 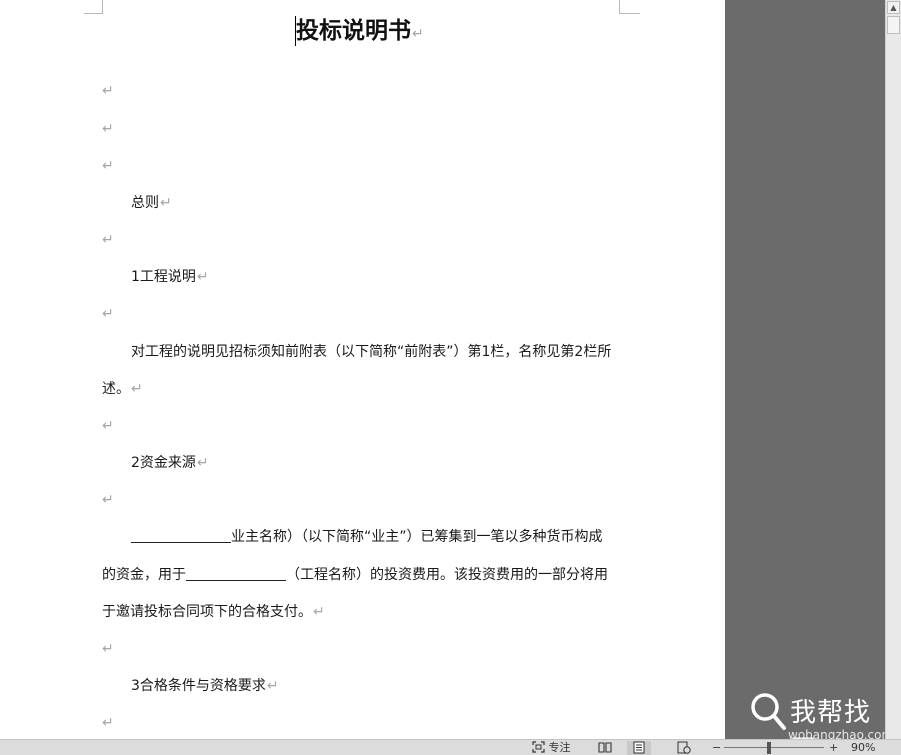 What do you see at coordinates (893, 7) in the screenshot?
I see `scroll-up-arrow-icon: ▲` at bounding box center [893, 7].